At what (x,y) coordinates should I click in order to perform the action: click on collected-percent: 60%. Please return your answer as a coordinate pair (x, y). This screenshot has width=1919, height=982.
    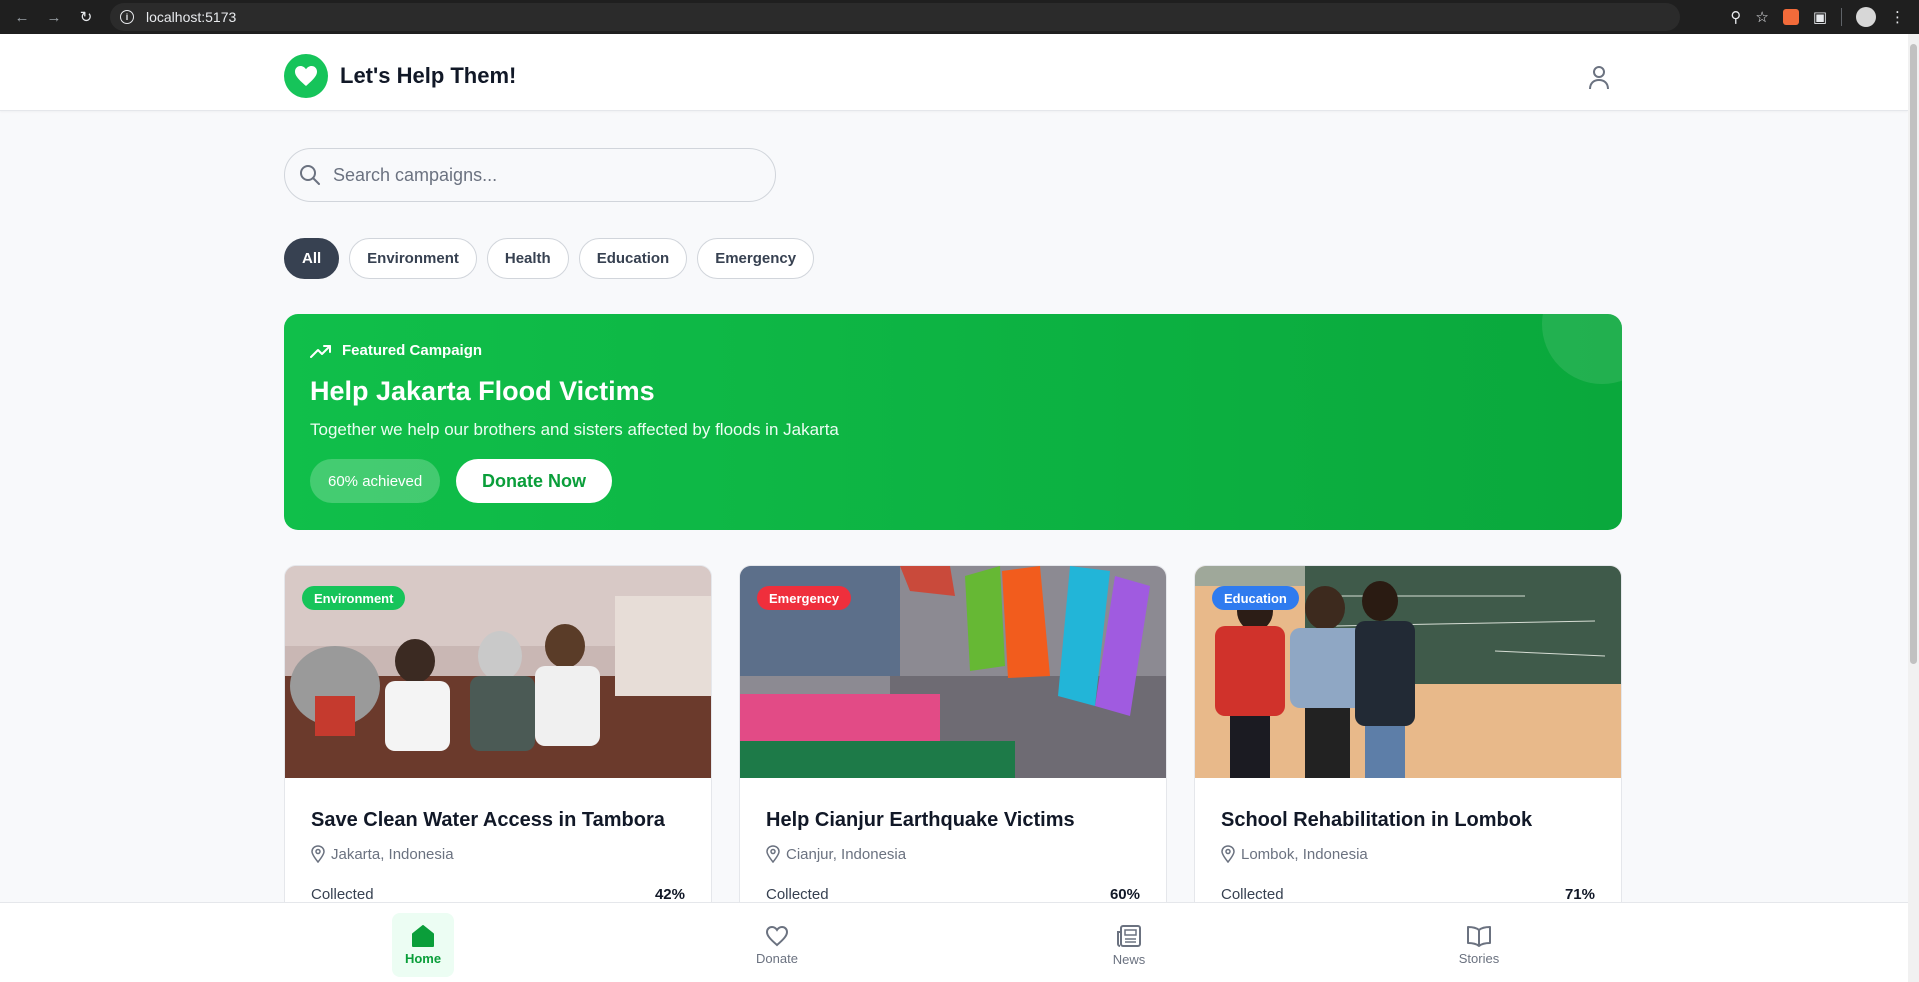
    Looking at the image, I should click on (1124, 894).